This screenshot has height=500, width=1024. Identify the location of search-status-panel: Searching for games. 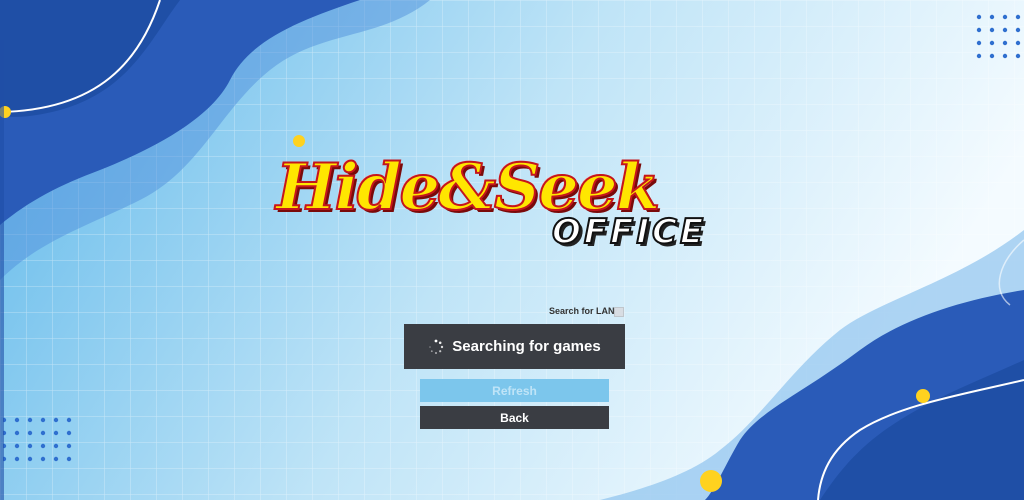
(514, 346).